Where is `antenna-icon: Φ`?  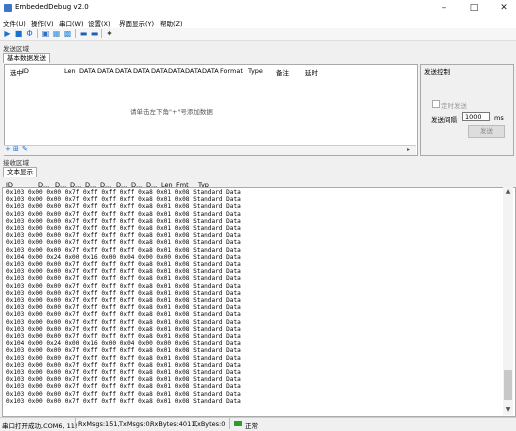
antenna-icon: Φ is located at coordinates (29, 33).